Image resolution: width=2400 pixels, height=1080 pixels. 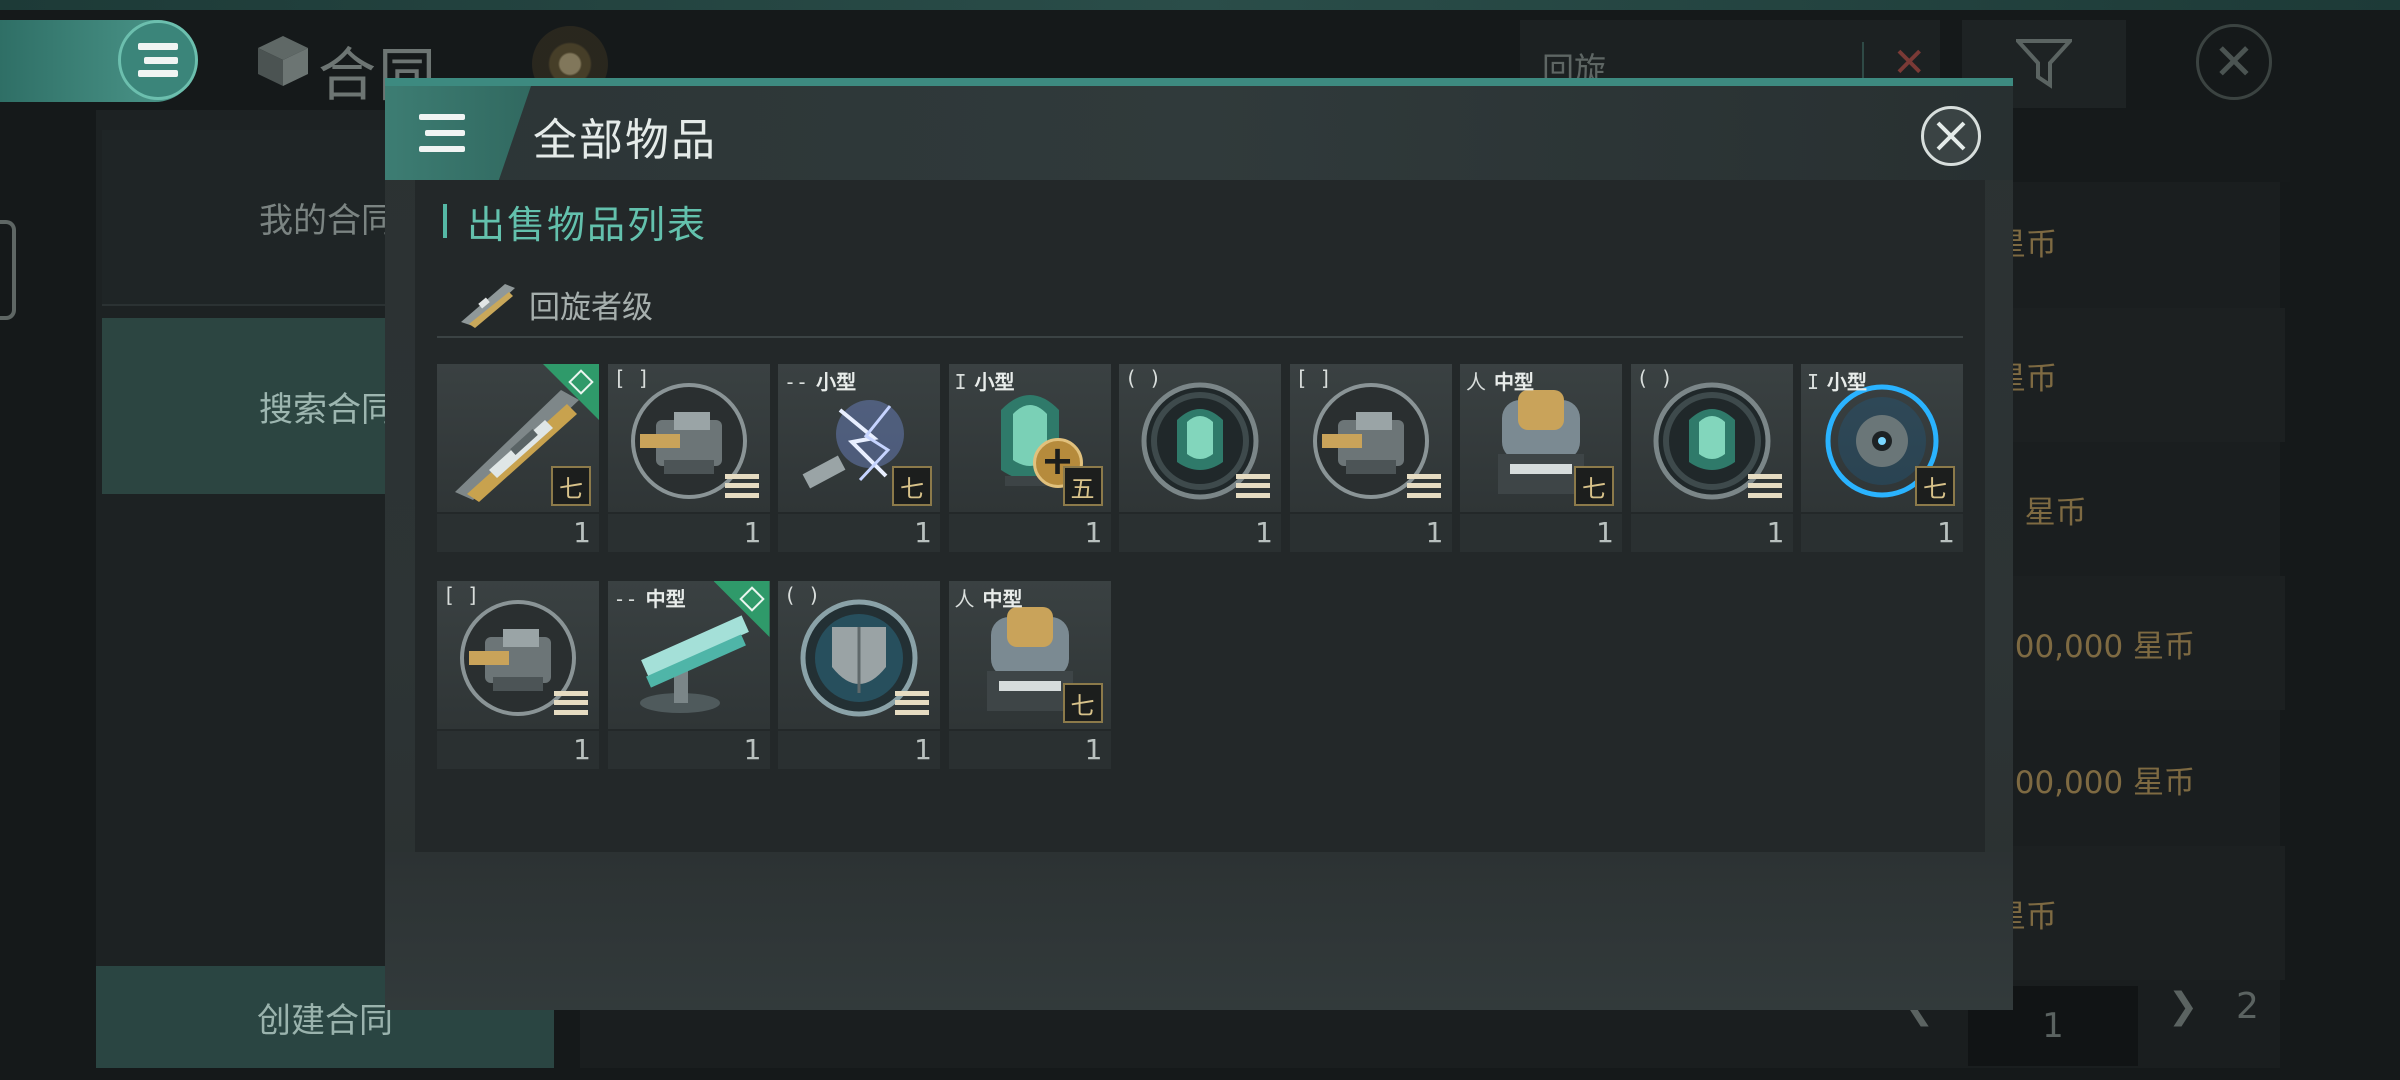 I want to click on background-close-icon: ✕, so click(x=2234, y=62).